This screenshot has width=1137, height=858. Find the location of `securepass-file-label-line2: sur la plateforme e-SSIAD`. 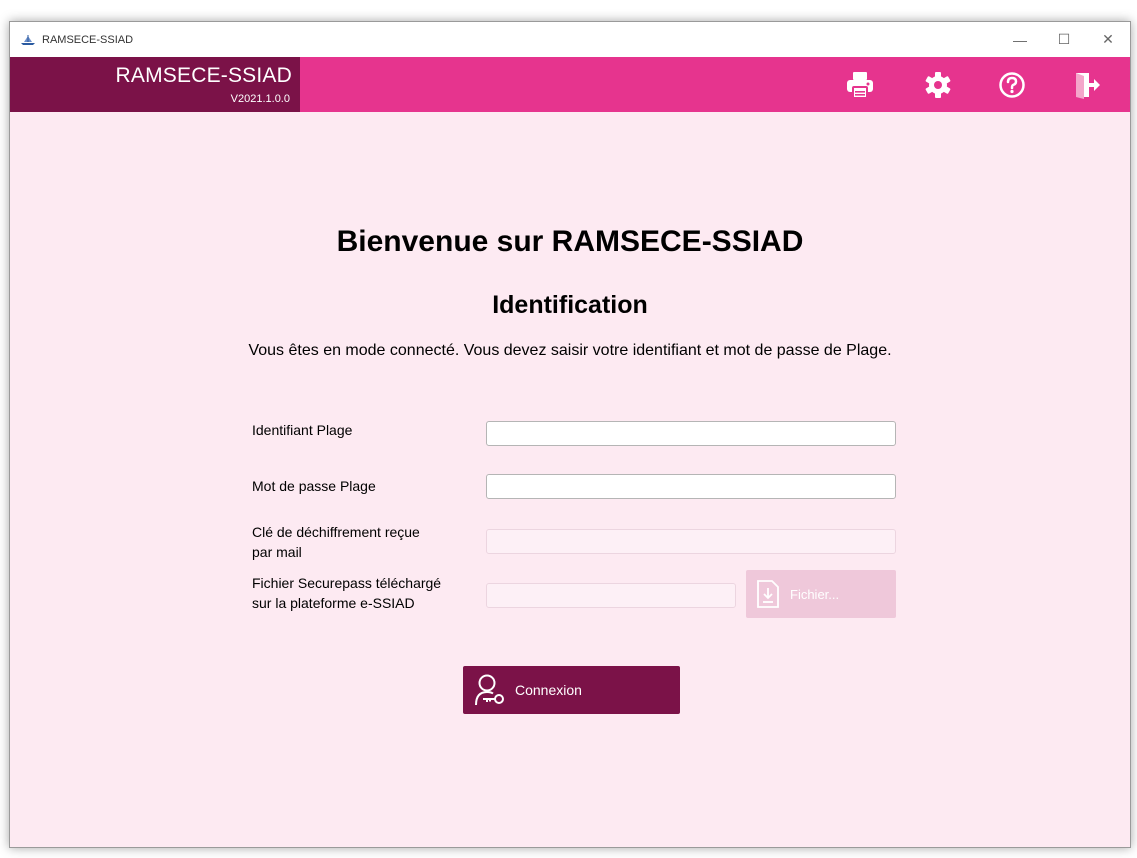

securepass-file-label-line2: sur la plateforme e-SSIAD is located at coordinates (333, 603).